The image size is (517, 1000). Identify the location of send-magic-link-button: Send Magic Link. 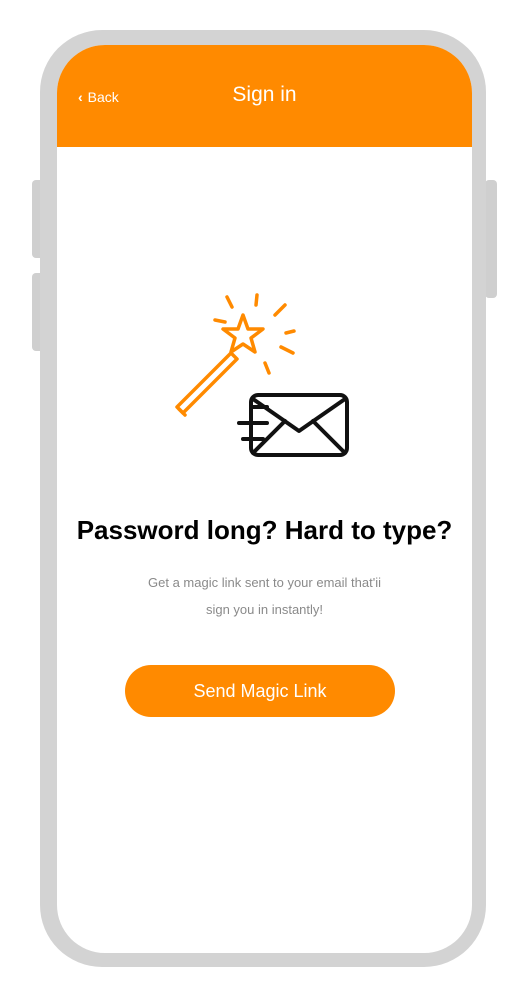
(260, 691).